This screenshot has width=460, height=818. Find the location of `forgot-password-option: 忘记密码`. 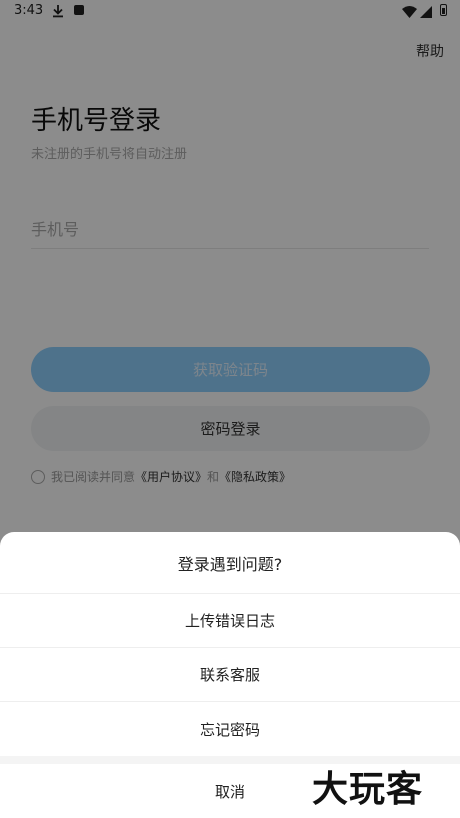

forgot-password-option: 忘记密码 is located at coordinates (230, 729).